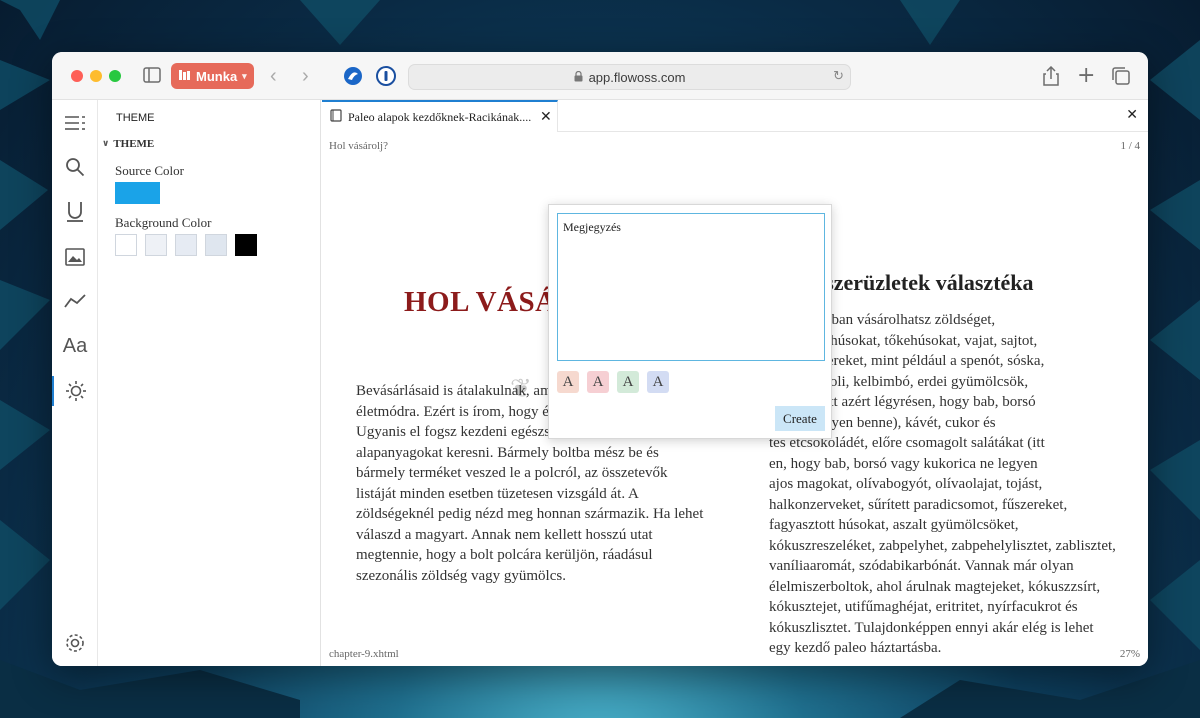  What do you see at coordinates (735, 116) in the screenshot?
I see `tab-bar: Paleo alapok kezdőknek-Racikának.... ✕ ✕` at bounding box center [735, 116].